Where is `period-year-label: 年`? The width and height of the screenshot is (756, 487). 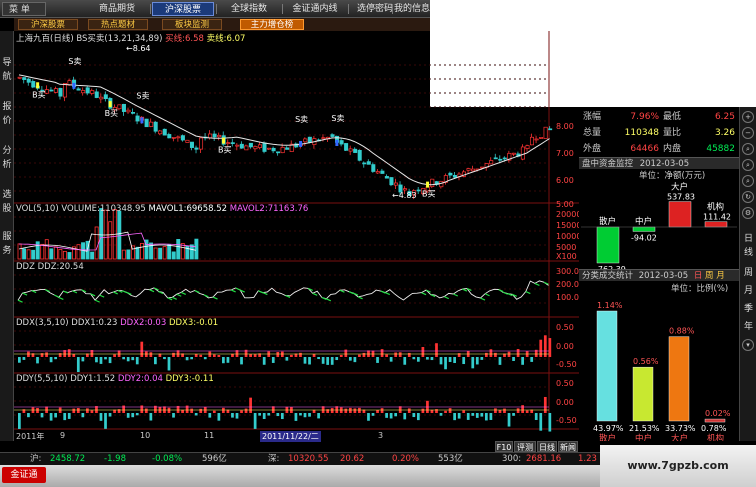
period-year-label: 年 is located at coordinates (748, 325).